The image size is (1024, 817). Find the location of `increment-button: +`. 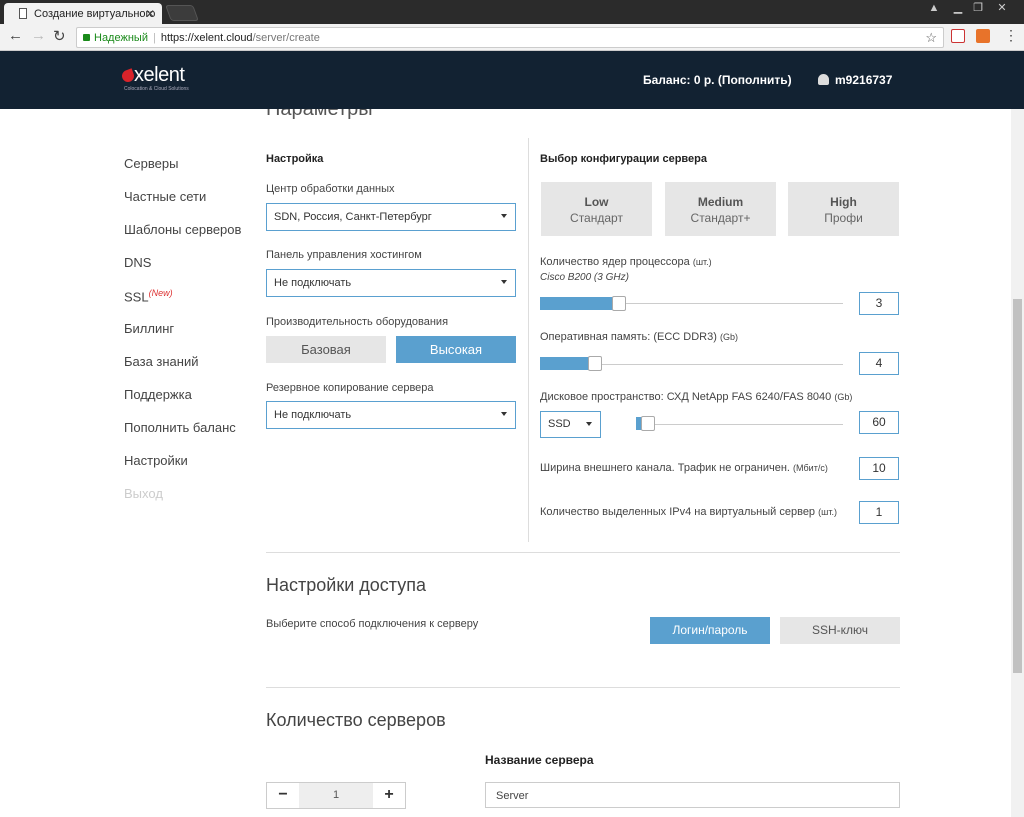

increment-button: + is located at coordinates (389, 795).